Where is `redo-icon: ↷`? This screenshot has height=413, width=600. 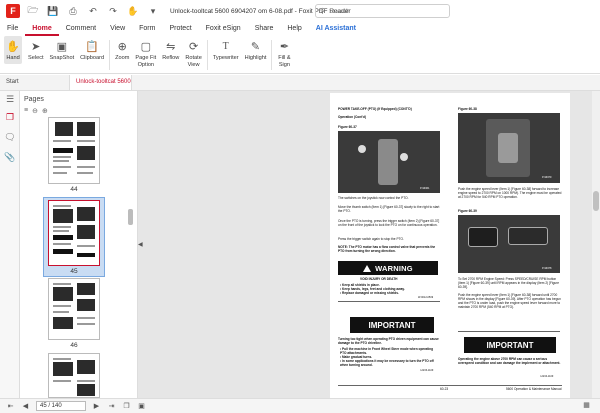 redo-icon: ↷ is located at coordinates (113, 11).